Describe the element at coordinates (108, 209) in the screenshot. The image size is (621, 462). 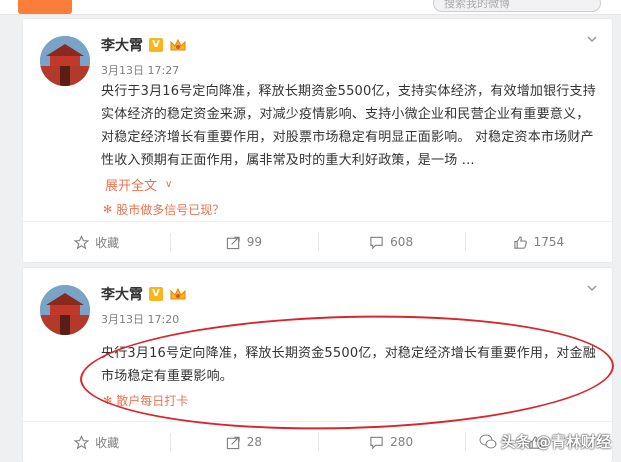
I see `topic-flower-icon: ✻` at that location.